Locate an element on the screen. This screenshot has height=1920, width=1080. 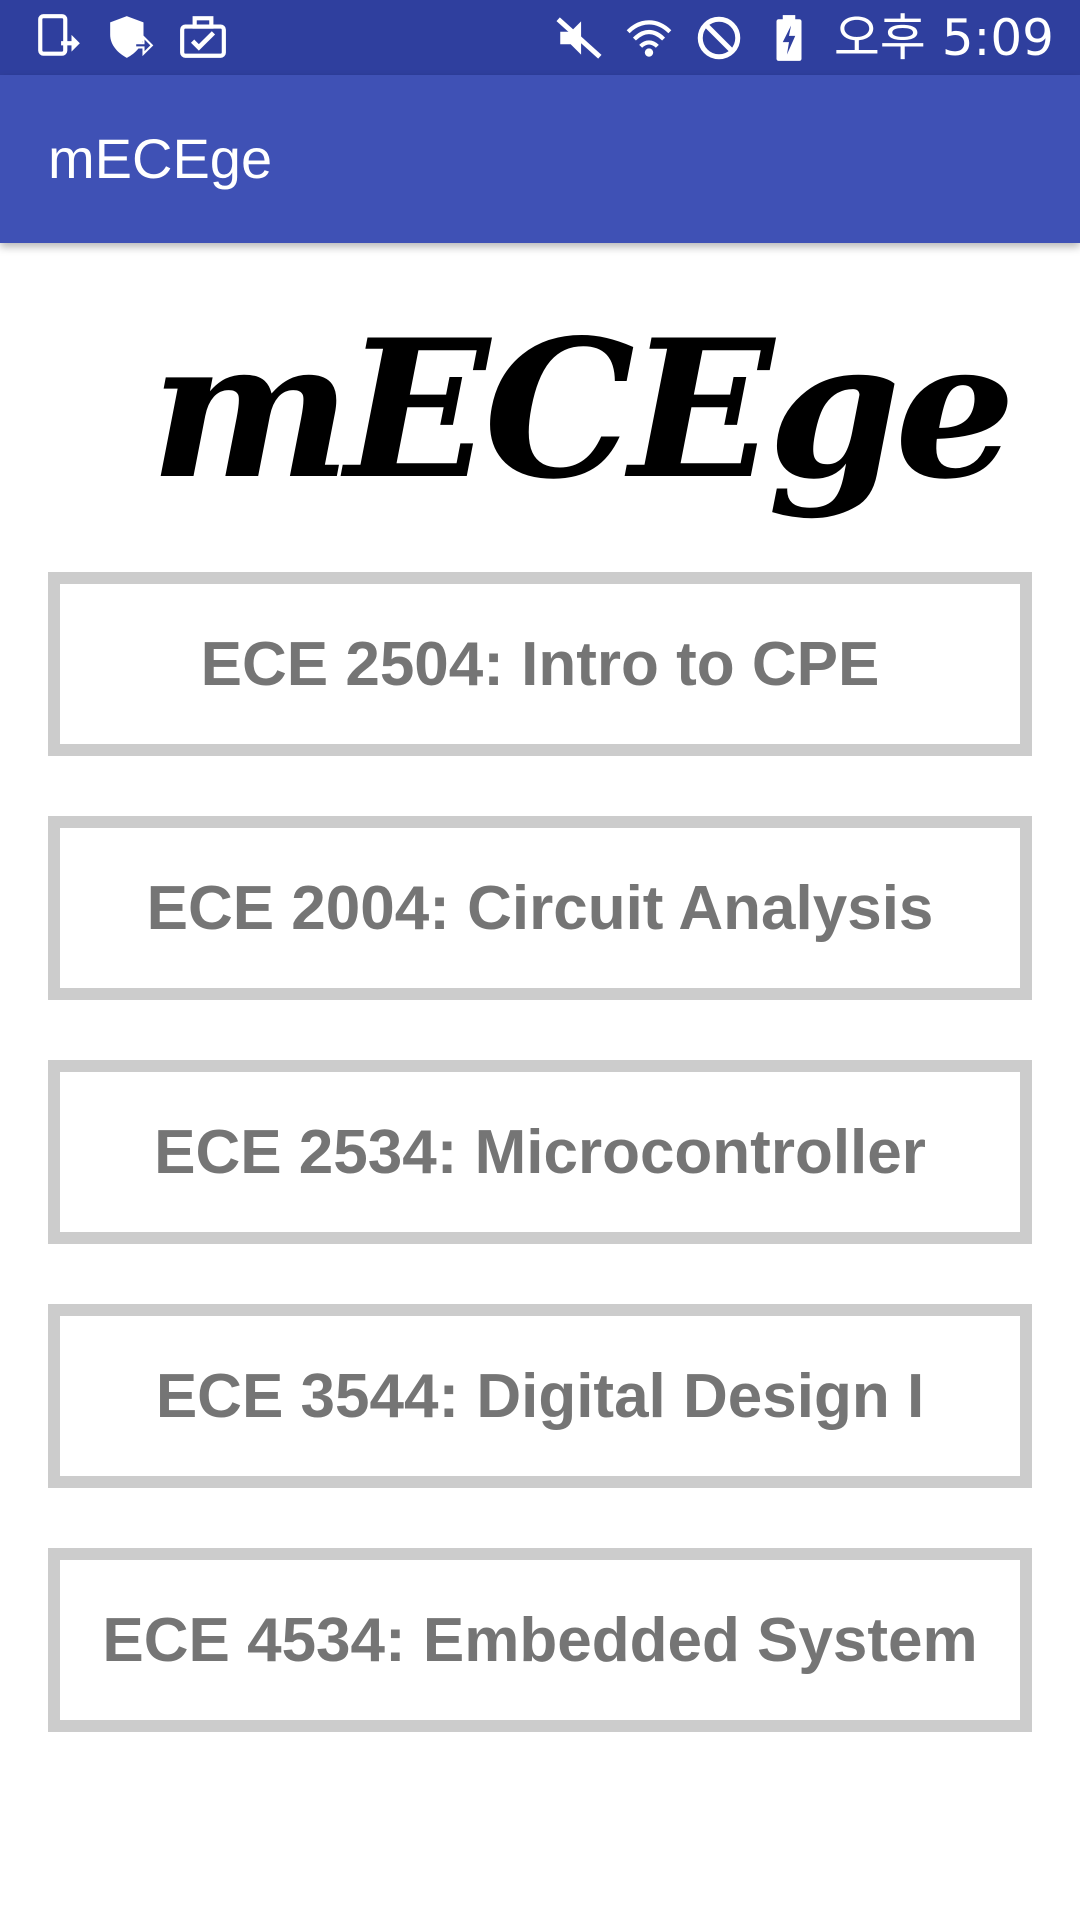
screen-update-icon is located at coordinates (59, 35).